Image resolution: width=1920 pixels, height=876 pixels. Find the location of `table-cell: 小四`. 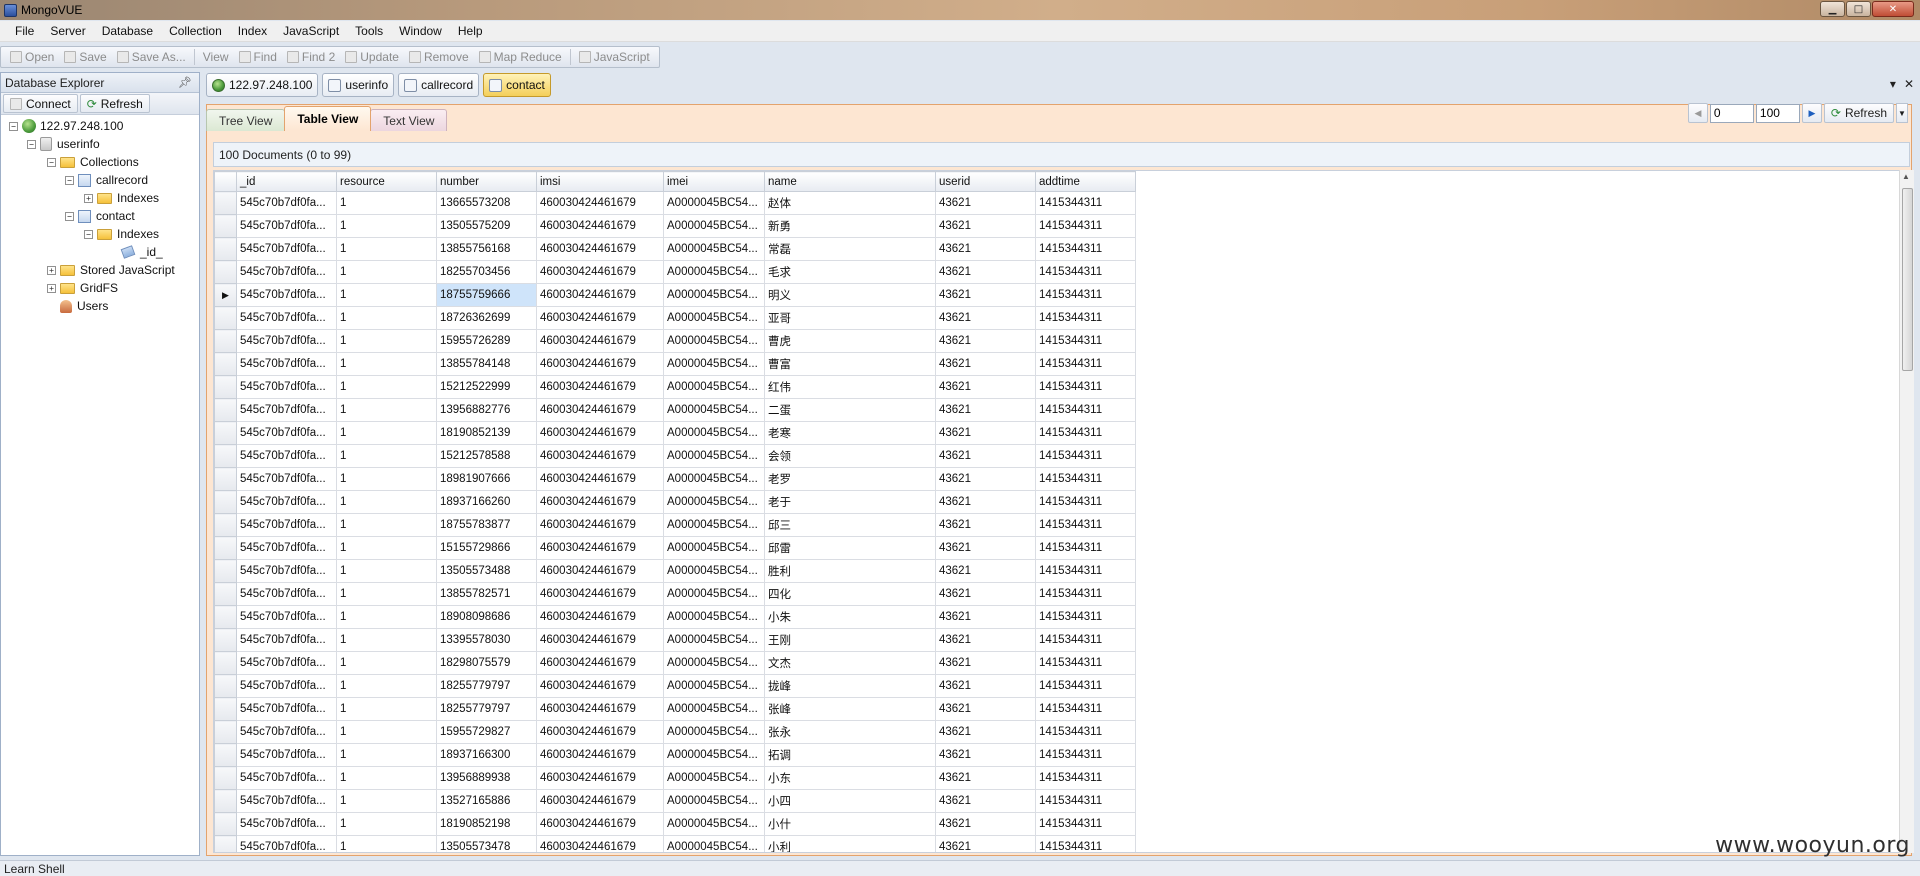

table-cell: 小四 is located at coordinates (850, 801).